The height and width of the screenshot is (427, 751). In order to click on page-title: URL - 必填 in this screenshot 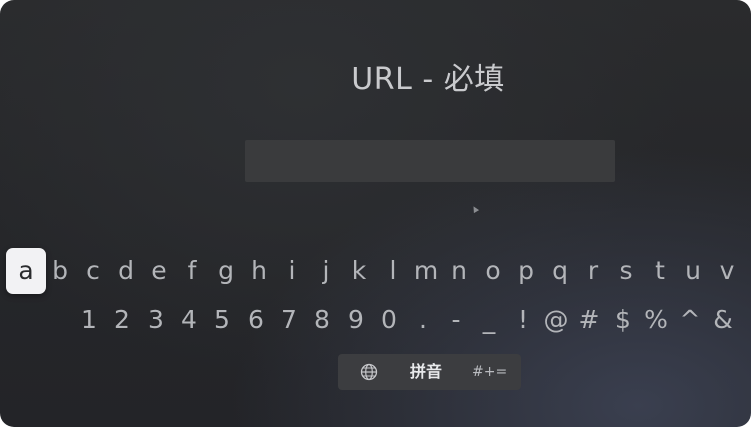, I will do `click(428, 79)`.